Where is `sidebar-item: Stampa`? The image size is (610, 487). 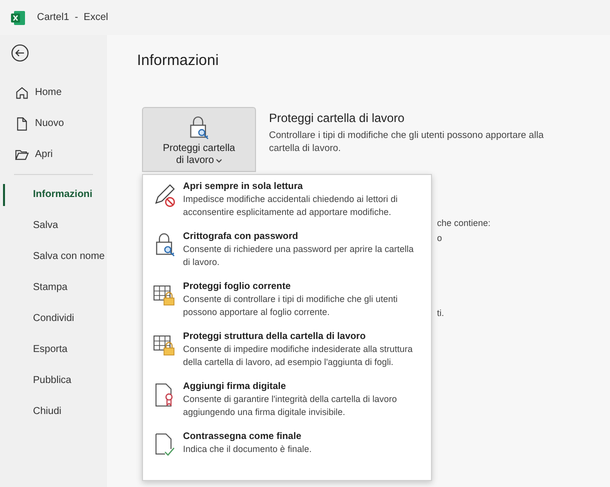
sidebar-item: Stampa is located at coordinates (53, 287).